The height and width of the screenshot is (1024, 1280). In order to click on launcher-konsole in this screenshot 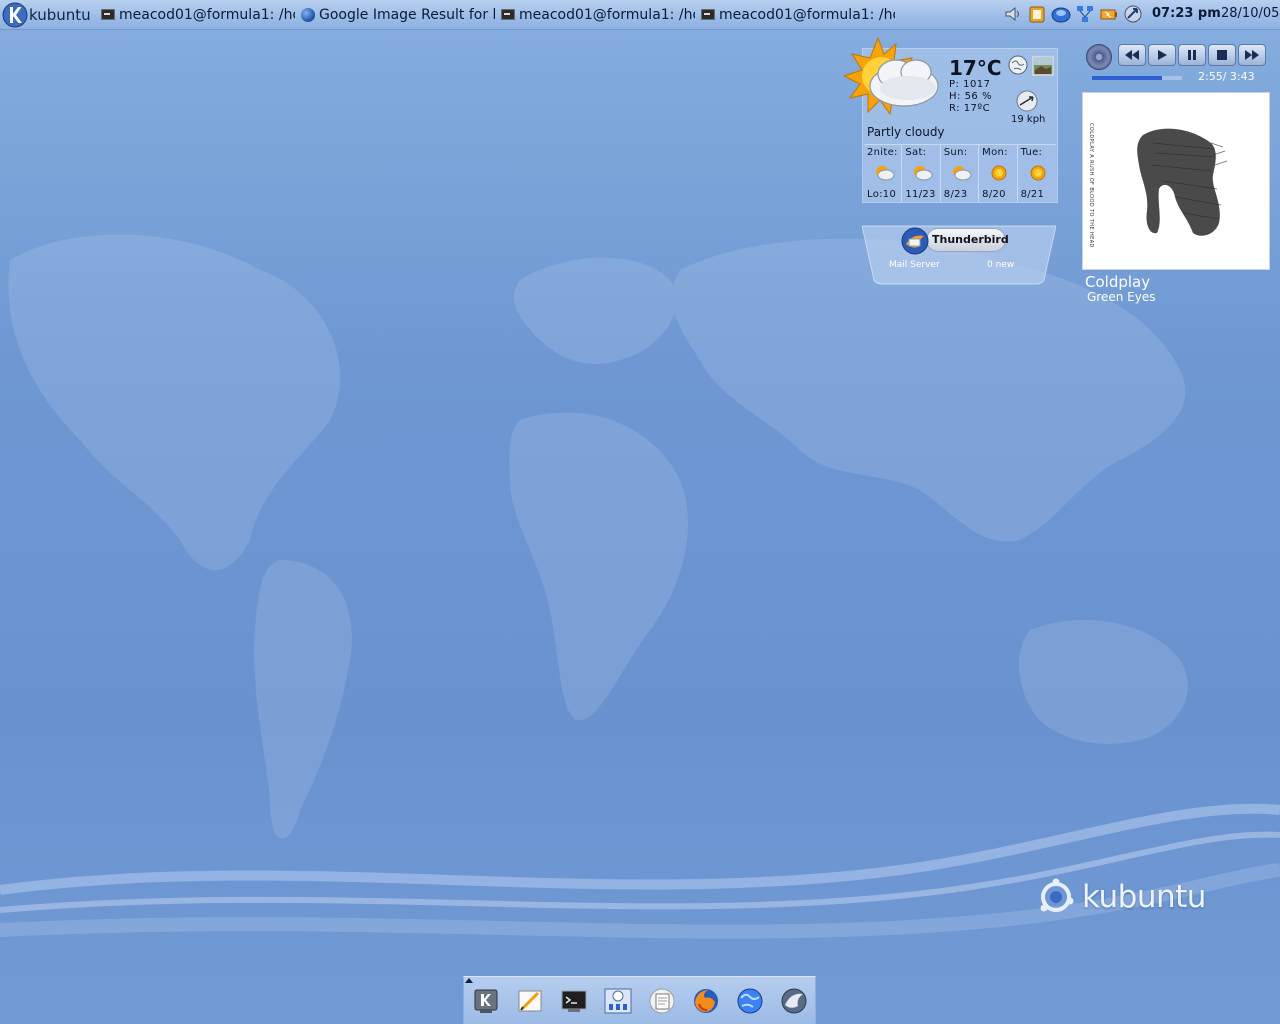, I will do `click(574, 1001)`.